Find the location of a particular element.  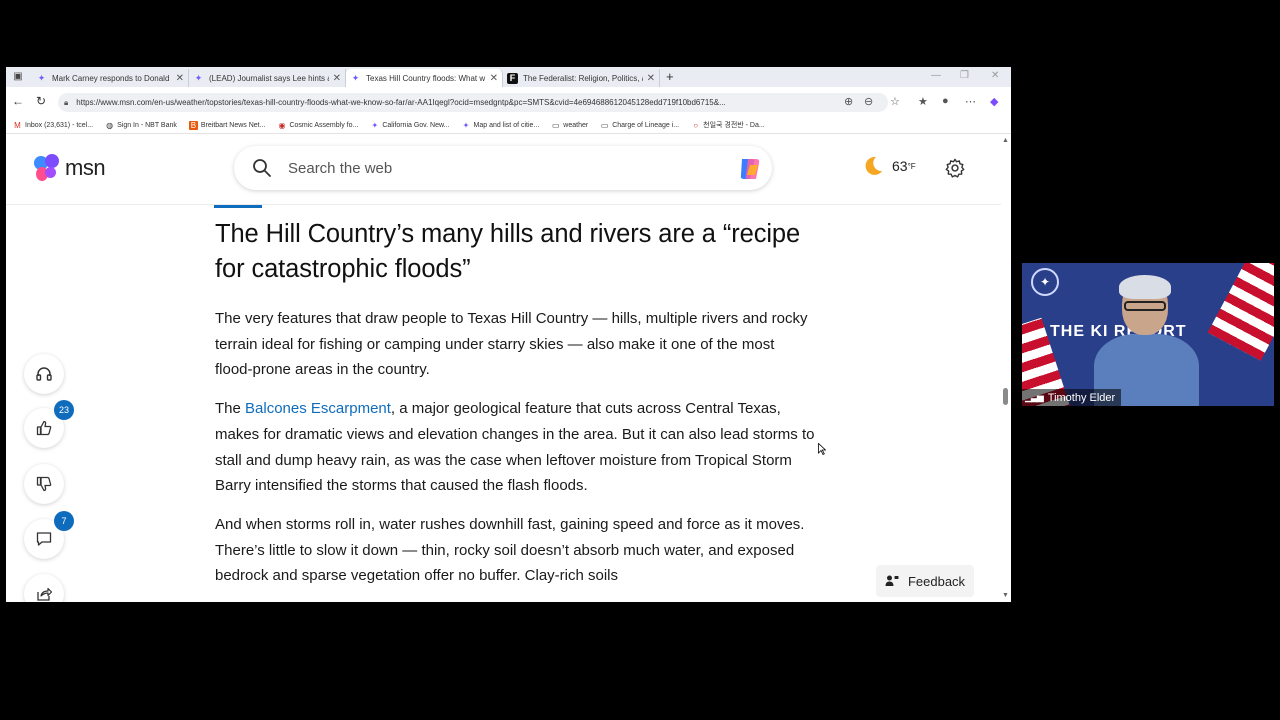

scroll-down-icon: ▼ is located at coordinates (1005, 595).